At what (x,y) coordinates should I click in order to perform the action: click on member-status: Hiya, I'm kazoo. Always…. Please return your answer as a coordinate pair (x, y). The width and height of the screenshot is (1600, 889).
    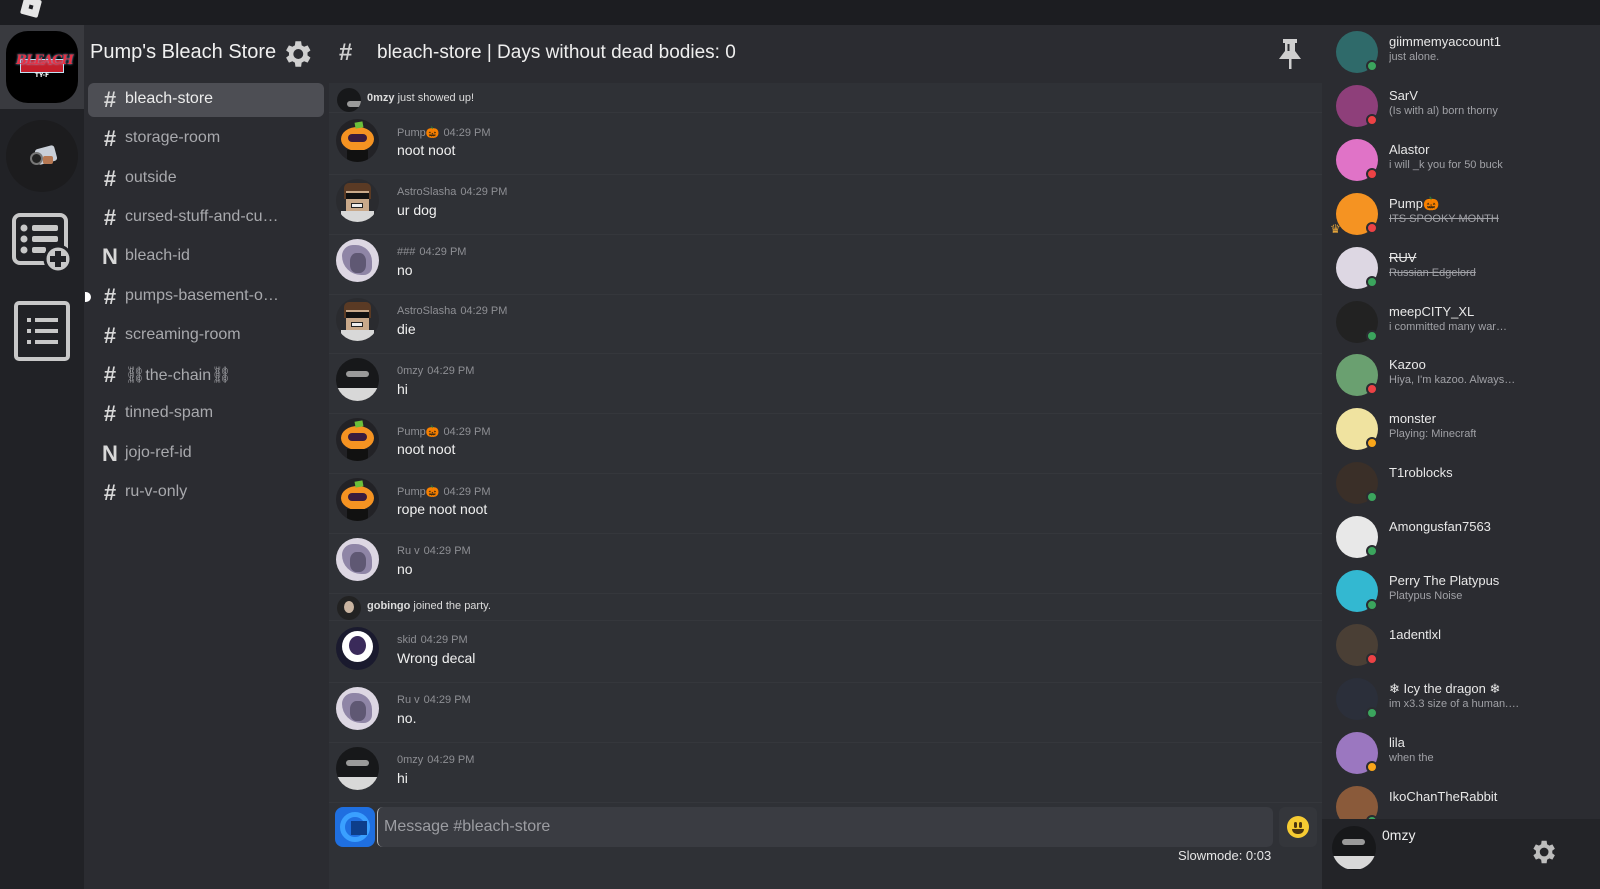
    Looking at the image, I should click on (1452, 380).